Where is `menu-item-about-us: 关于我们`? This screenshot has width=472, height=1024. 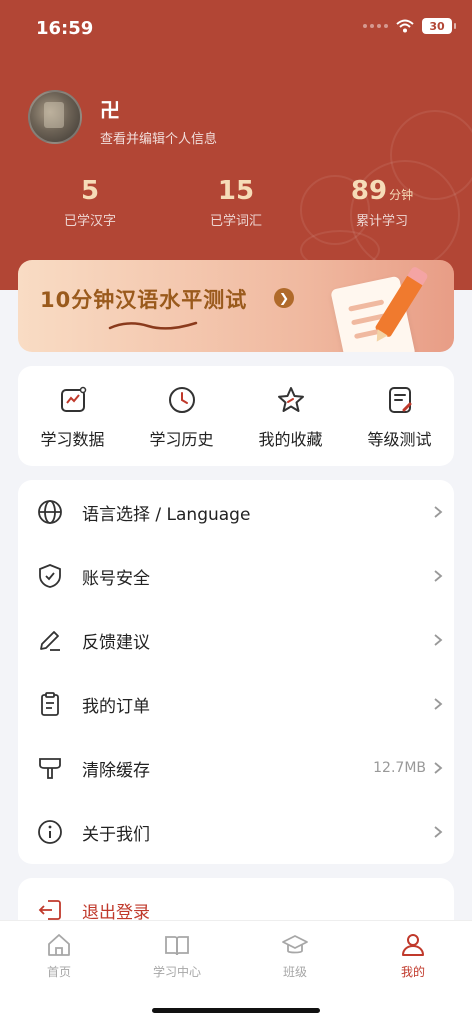
menu-item-about-us: 关于我们 is located at coordinates (236, 832).